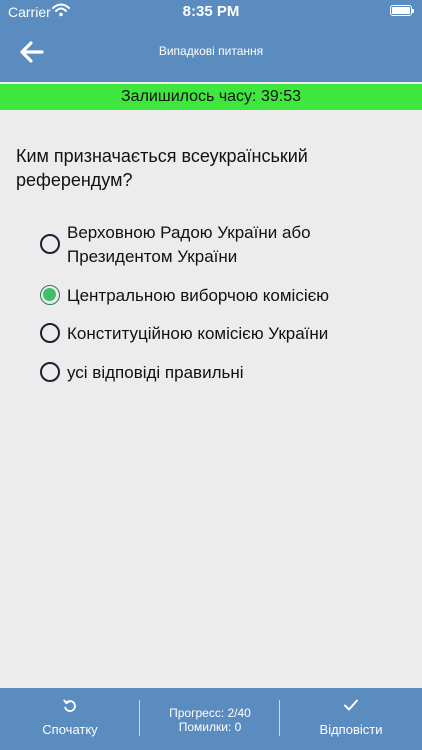 This screenshot has height=750, width=422. What do you see at coordinates (211, 41) in the screenshot?
I see `navigation-header: Carrier 8:35 PM Випадкові питання` at bounding box center [211, 41].